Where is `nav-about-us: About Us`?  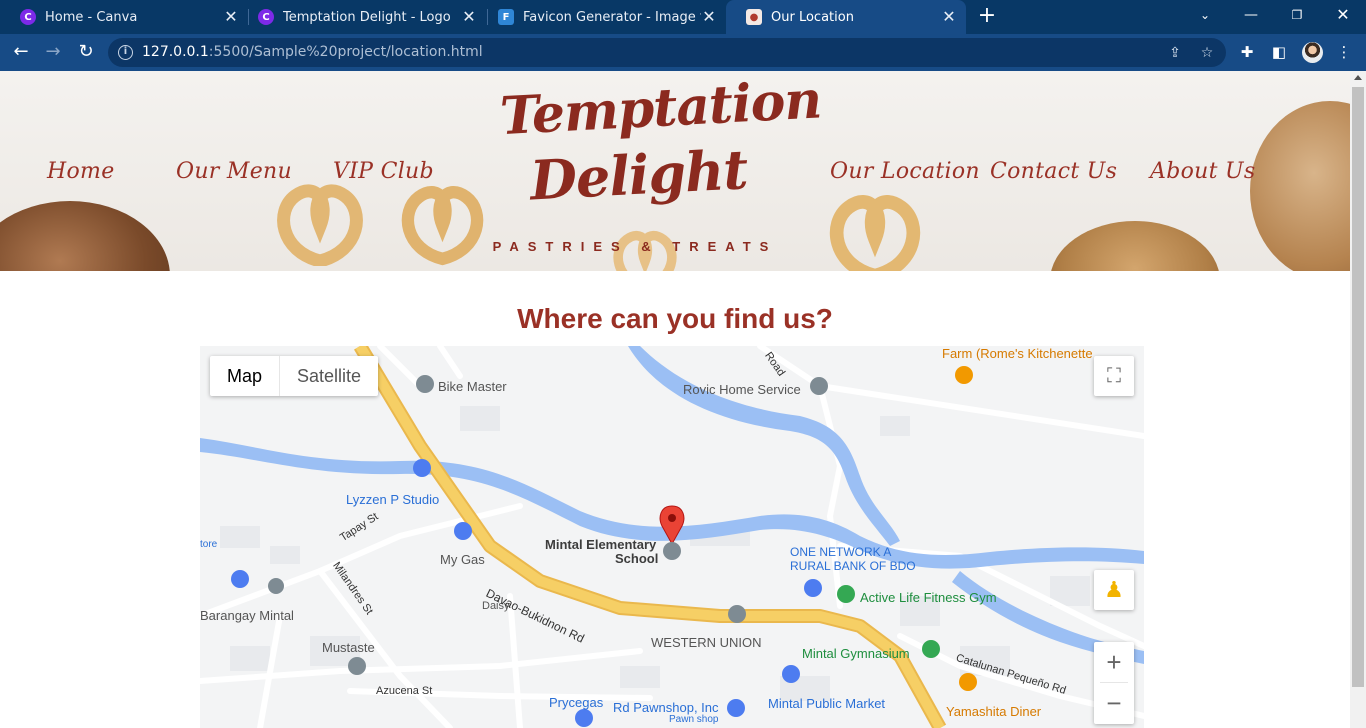 nav-about-us: About Us is located at coordinates (1202, 171).